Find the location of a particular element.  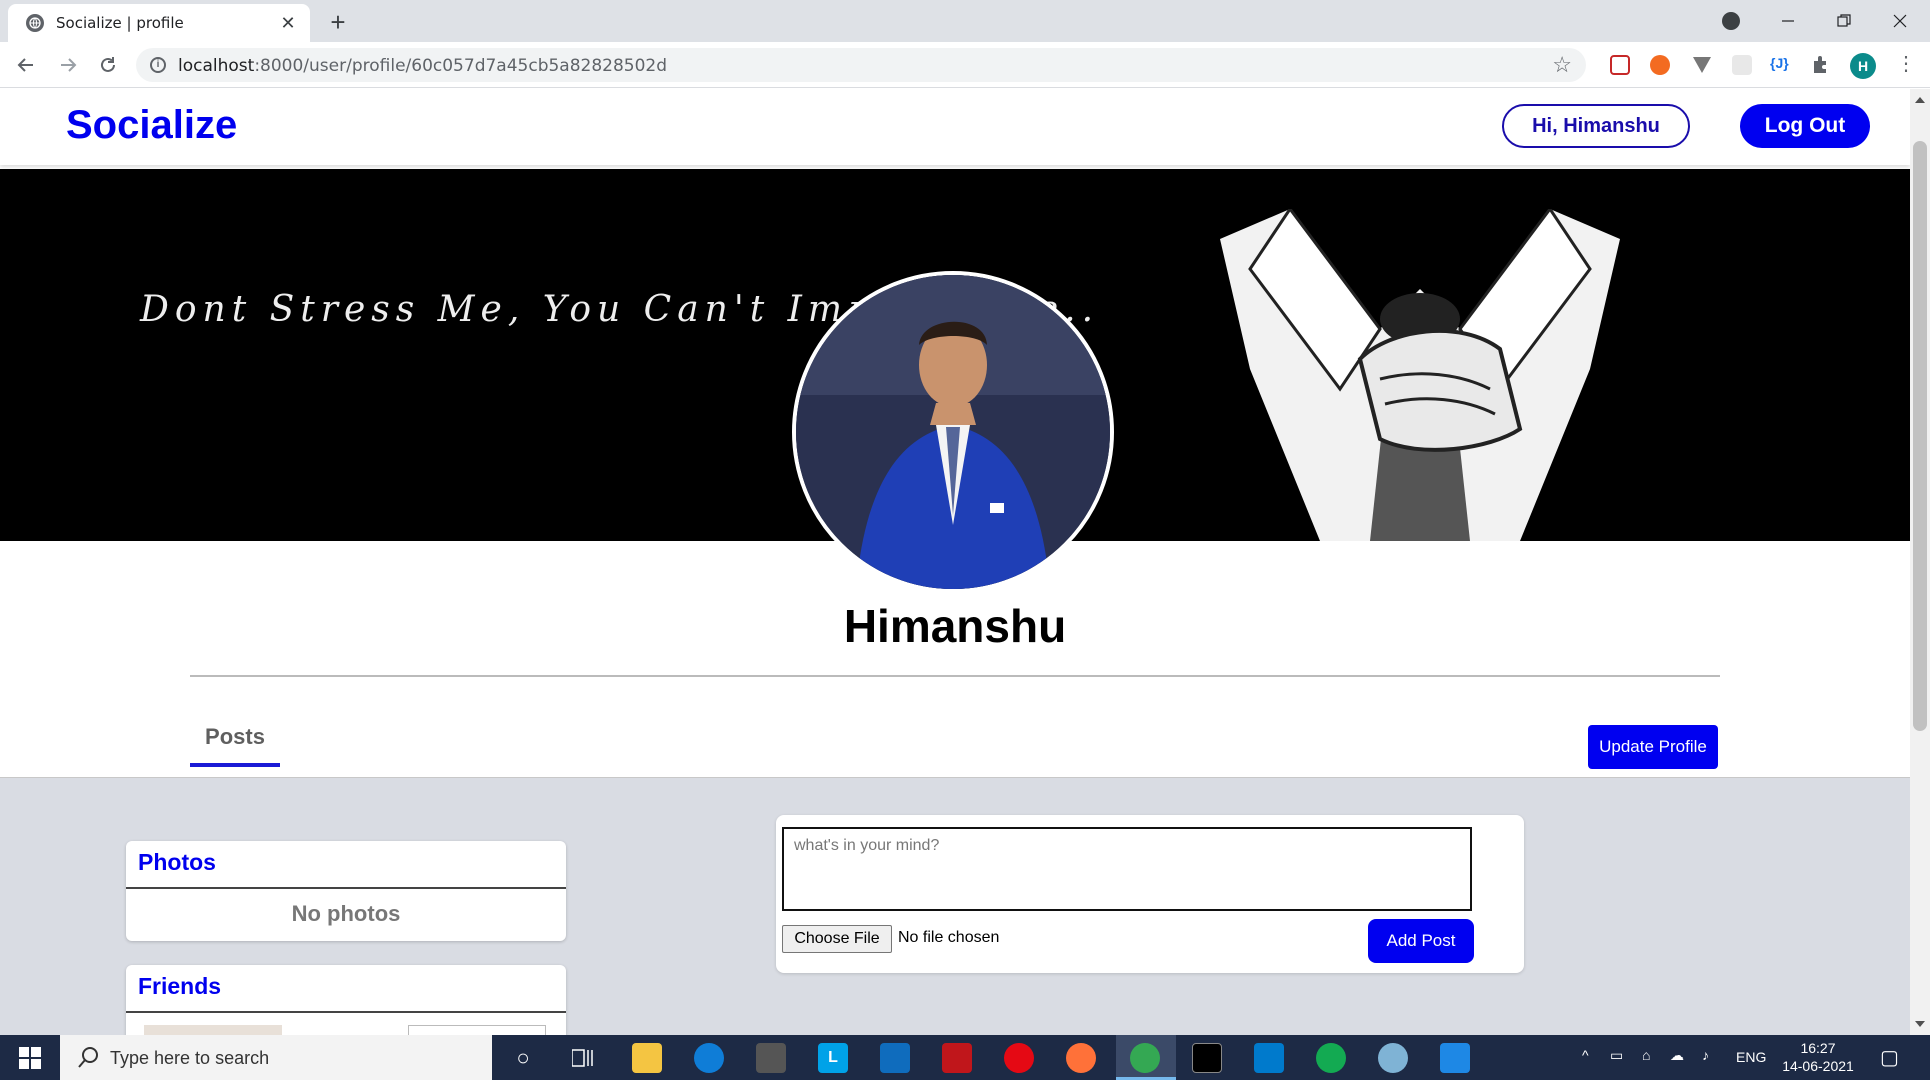

brand-logo: Socialize is located at coordinates (151, 125).